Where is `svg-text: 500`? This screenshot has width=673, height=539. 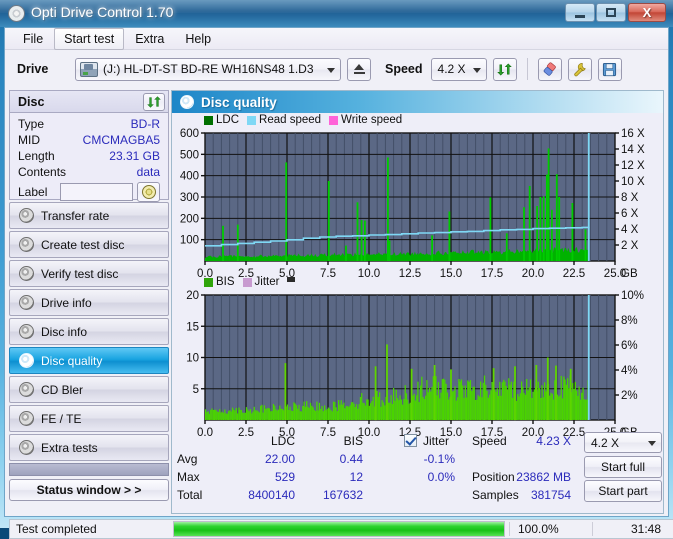
svg-text: 500 is located at coordinates (189, 155).